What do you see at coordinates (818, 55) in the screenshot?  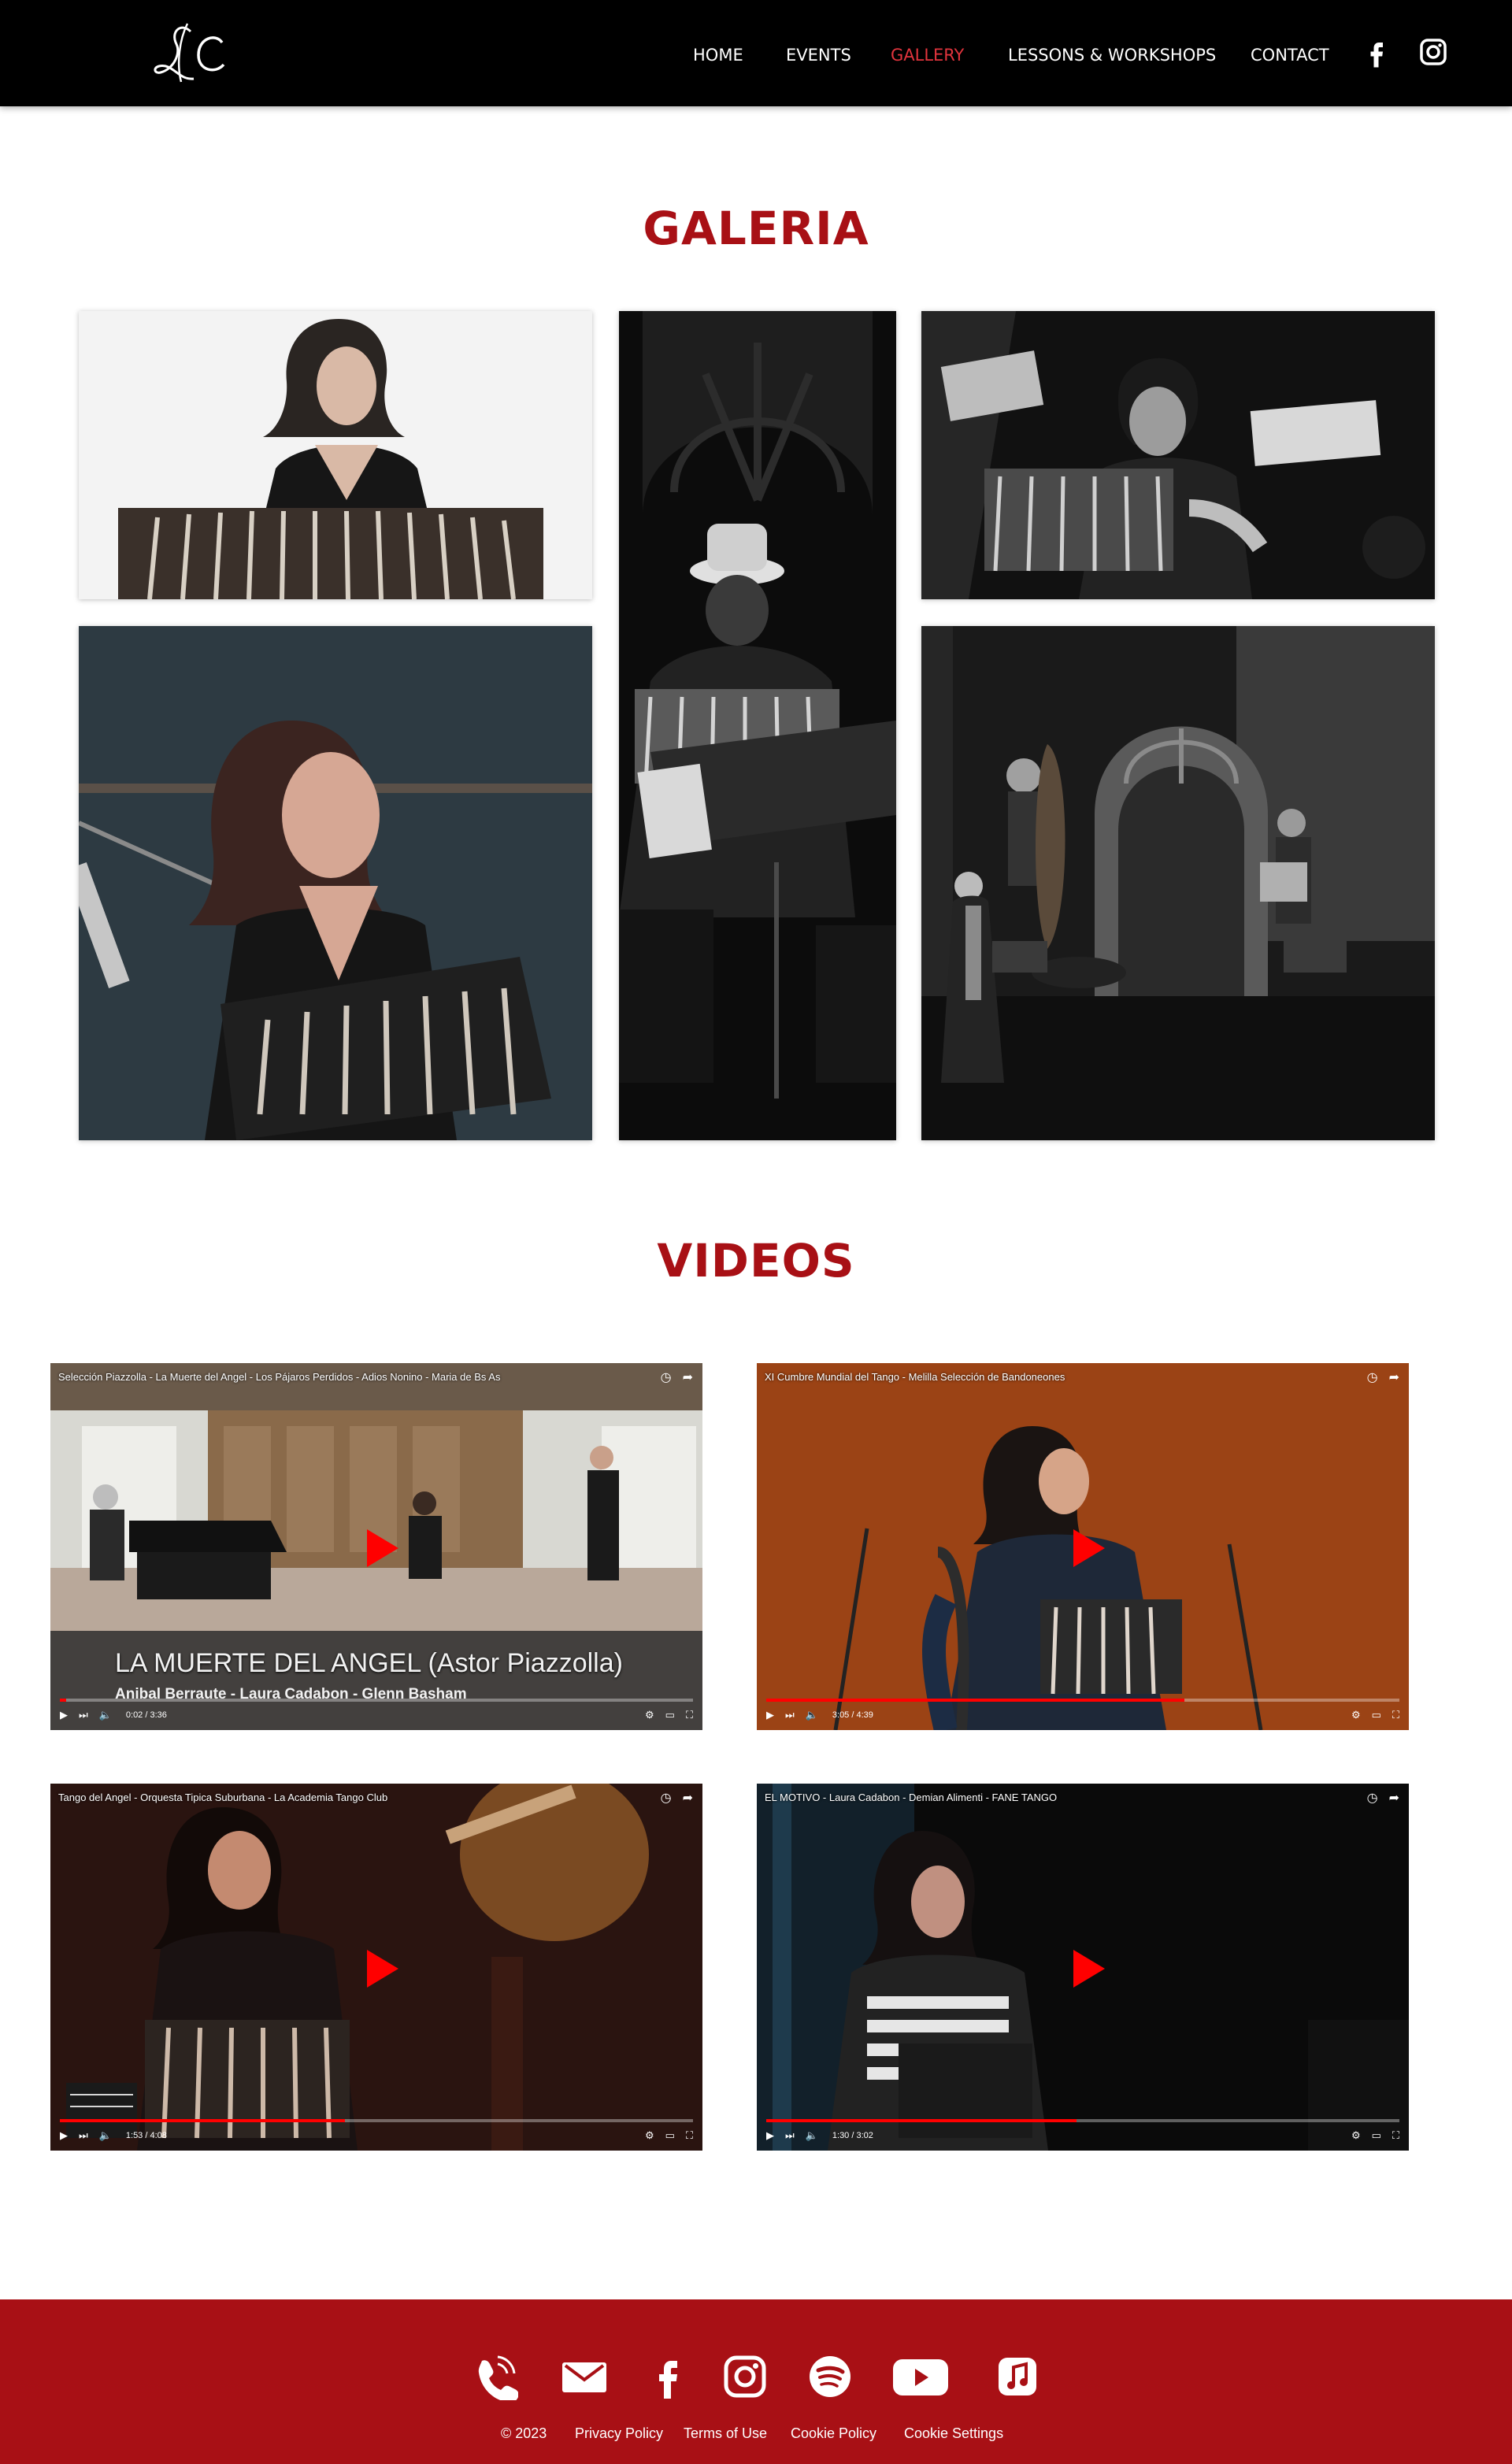 I see `nav-events: EVENTS` at bounding box center [818, 55].